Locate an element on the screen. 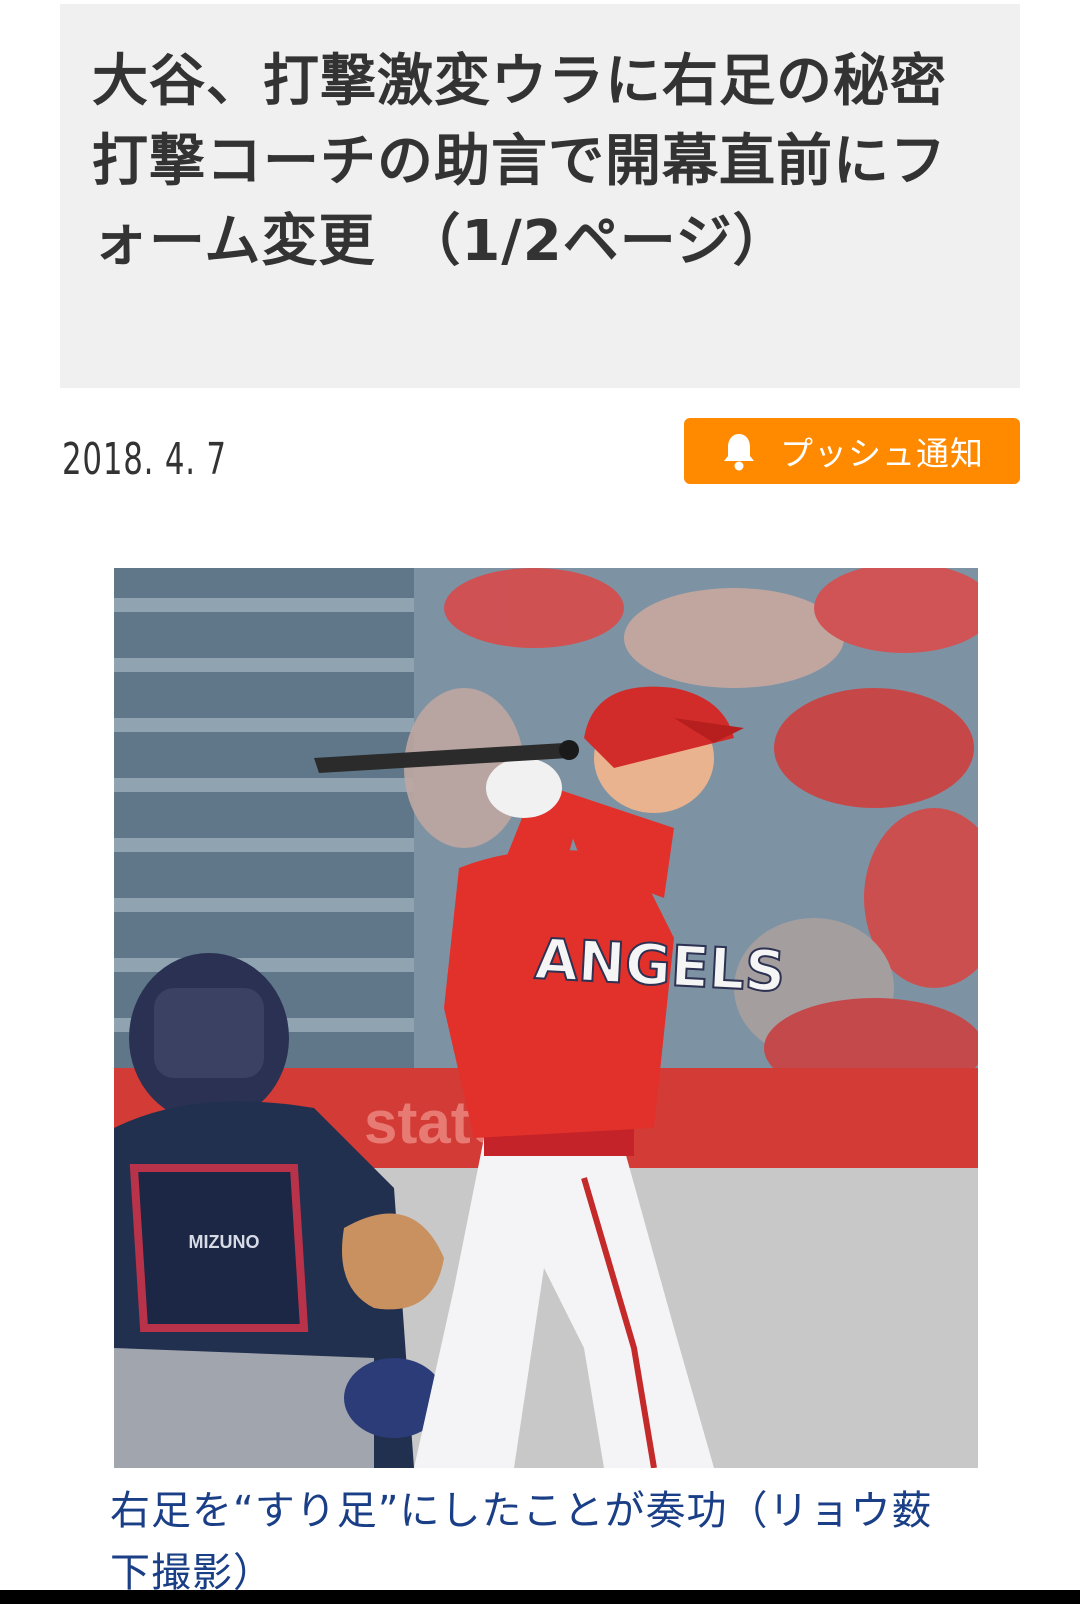 This screenshot has width=1080, height=1604. push-notification-button: プッシュ通知 is located at coordinates (852, 451).